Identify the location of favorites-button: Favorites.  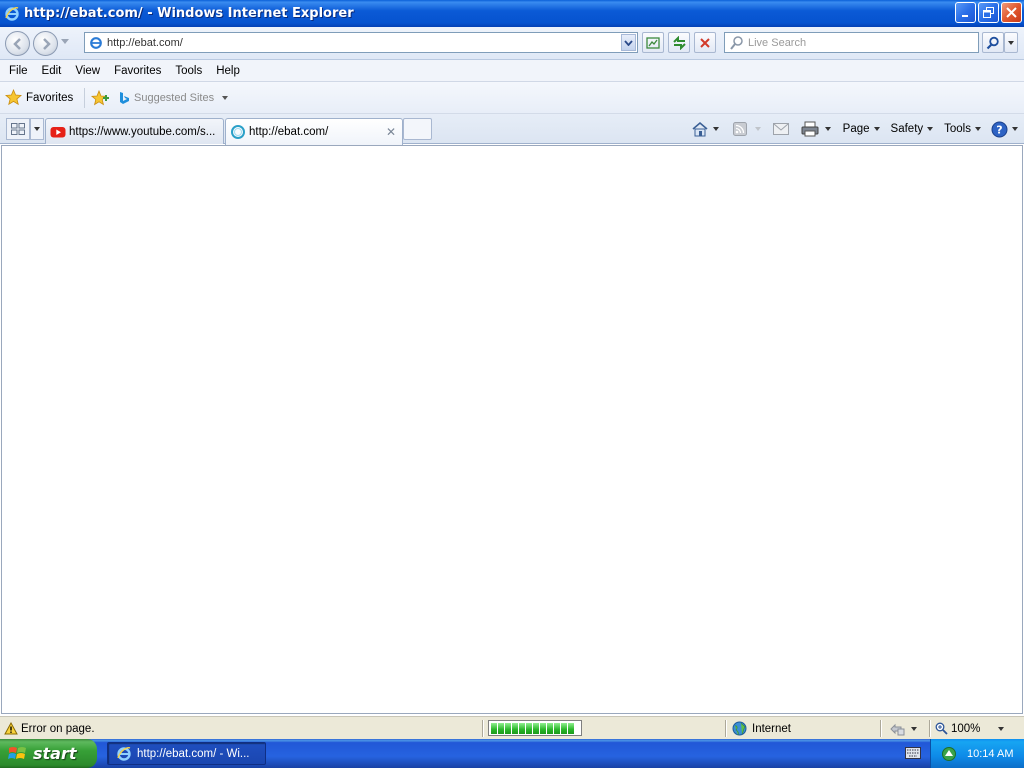
(39, 97).